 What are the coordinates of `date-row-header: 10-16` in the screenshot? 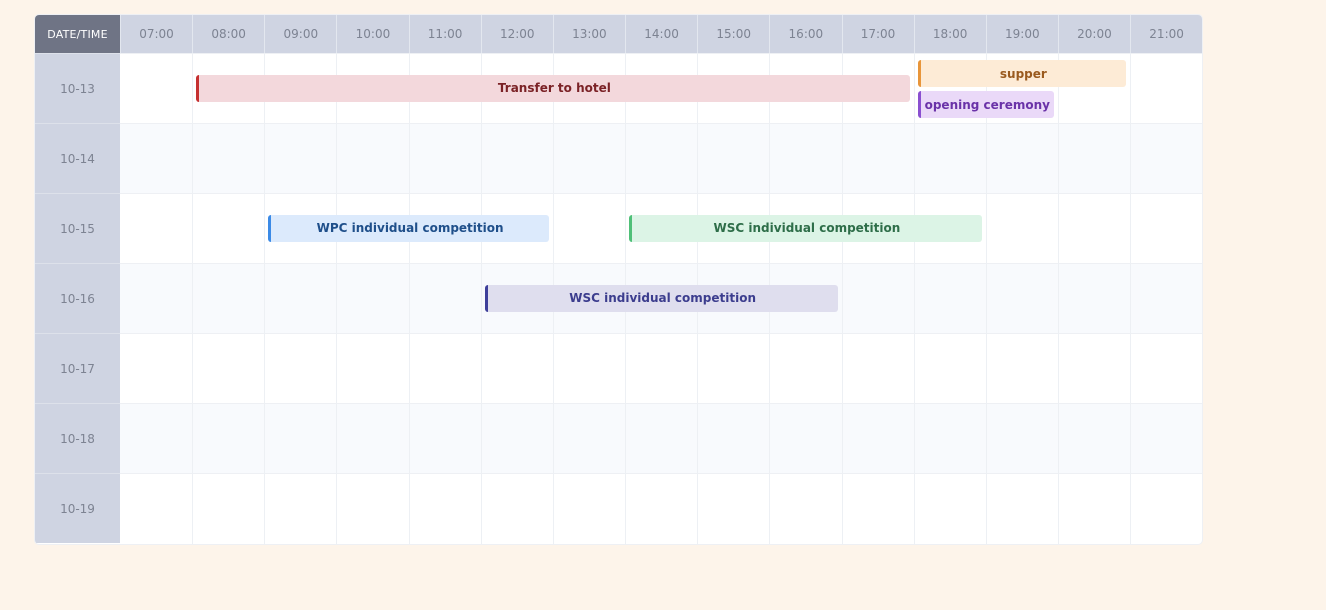 It's located at (77, 298).